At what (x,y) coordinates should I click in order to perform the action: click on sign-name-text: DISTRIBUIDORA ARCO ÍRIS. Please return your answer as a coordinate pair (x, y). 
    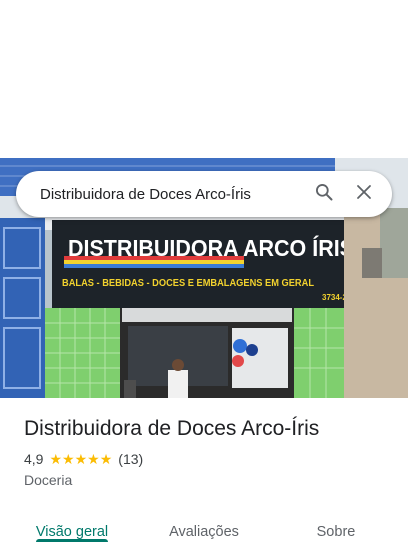
    Looking at the image, I should click on (211, 247).